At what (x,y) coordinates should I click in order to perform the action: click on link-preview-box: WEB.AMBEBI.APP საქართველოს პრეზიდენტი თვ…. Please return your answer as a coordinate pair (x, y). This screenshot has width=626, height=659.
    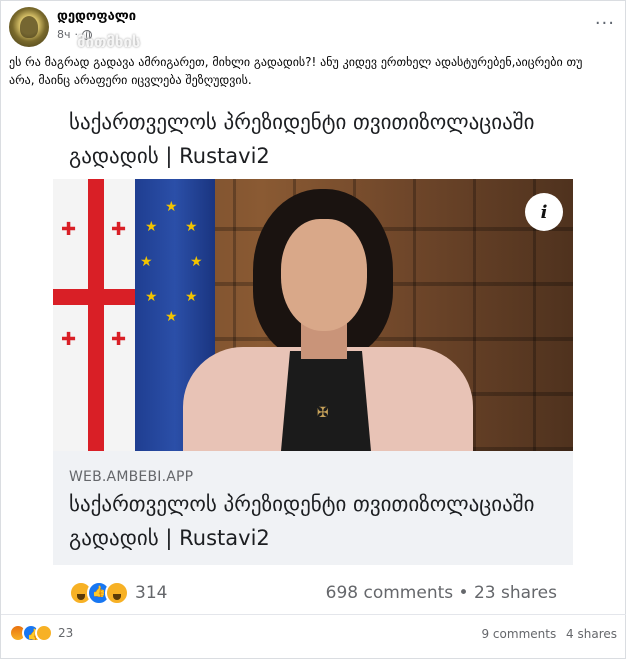
    Looking at the image, I should click on (313, 508).